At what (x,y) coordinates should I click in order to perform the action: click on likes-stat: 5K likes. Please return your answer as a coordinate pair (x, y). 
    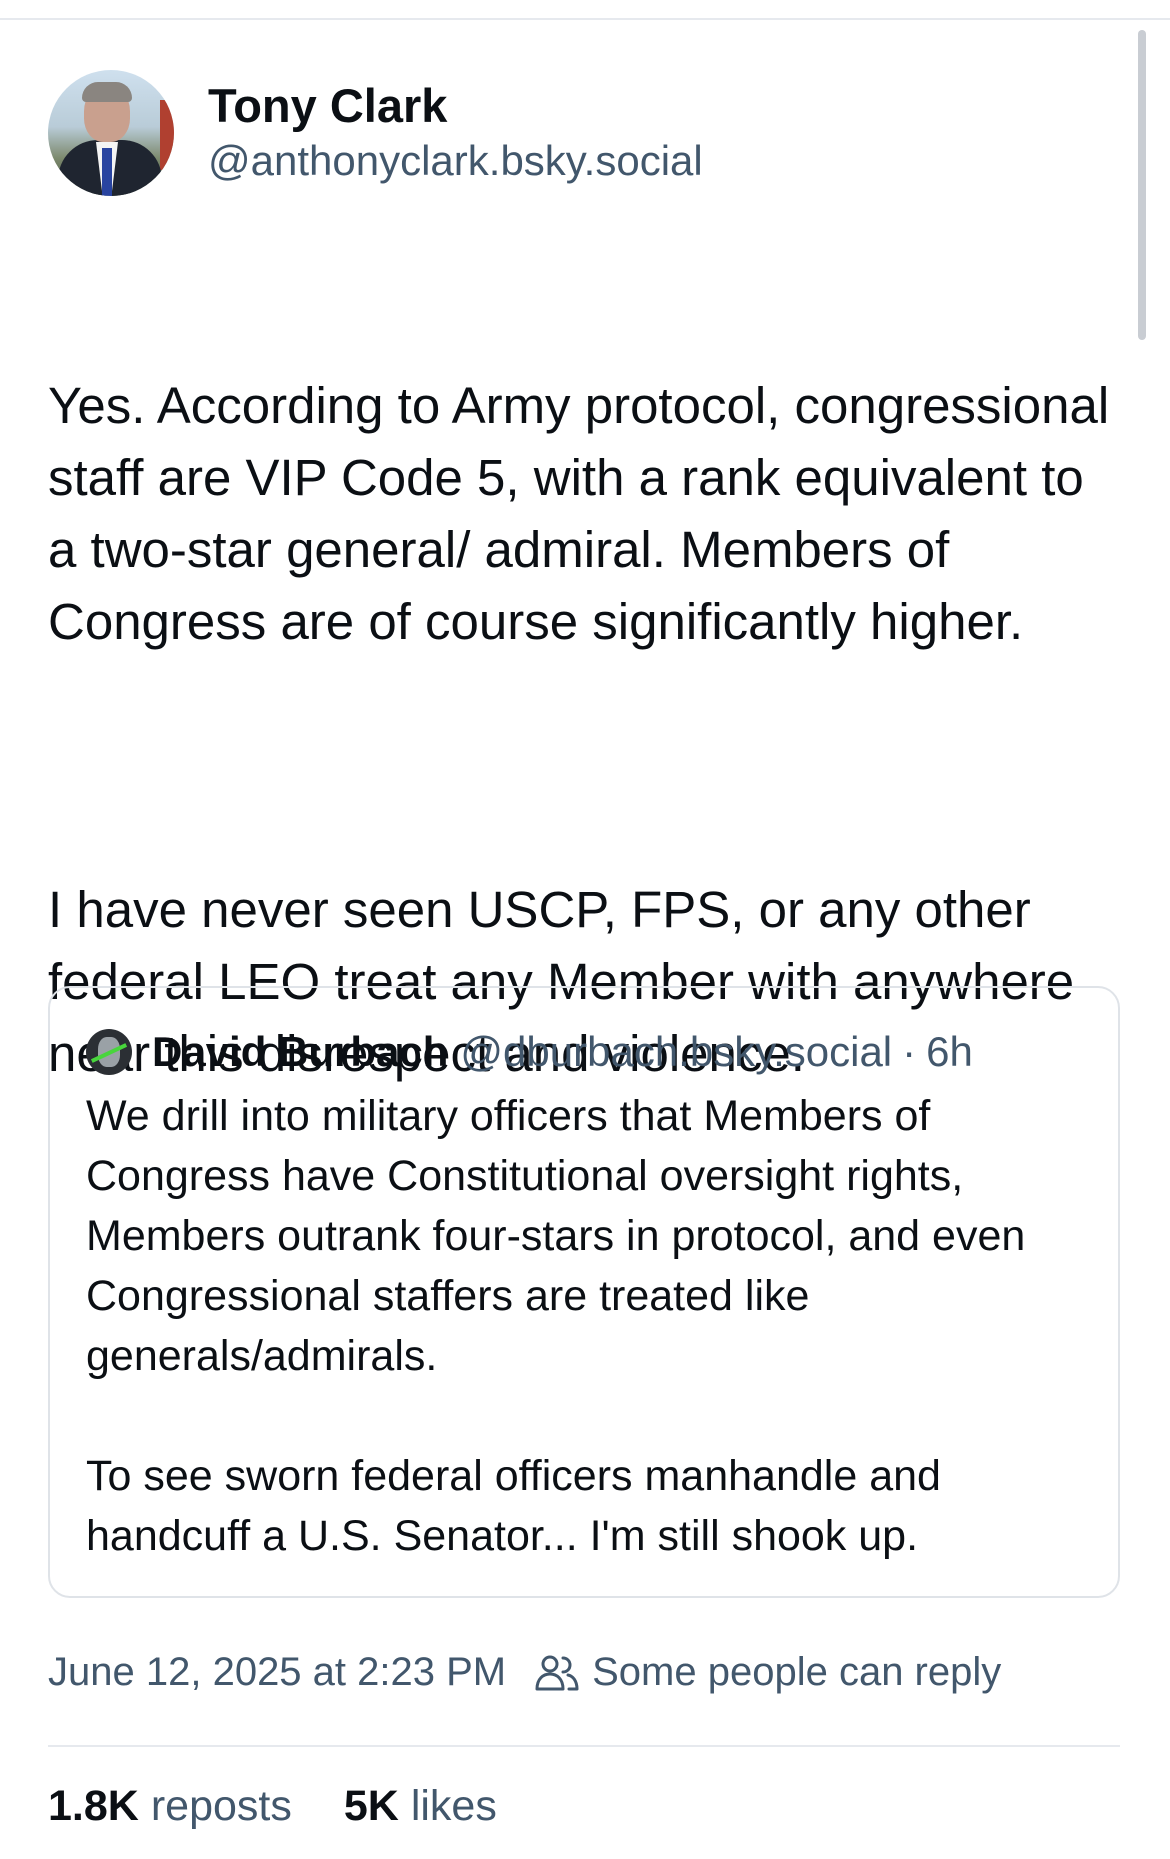
    Looking at the image, I should click on (420, 1806).